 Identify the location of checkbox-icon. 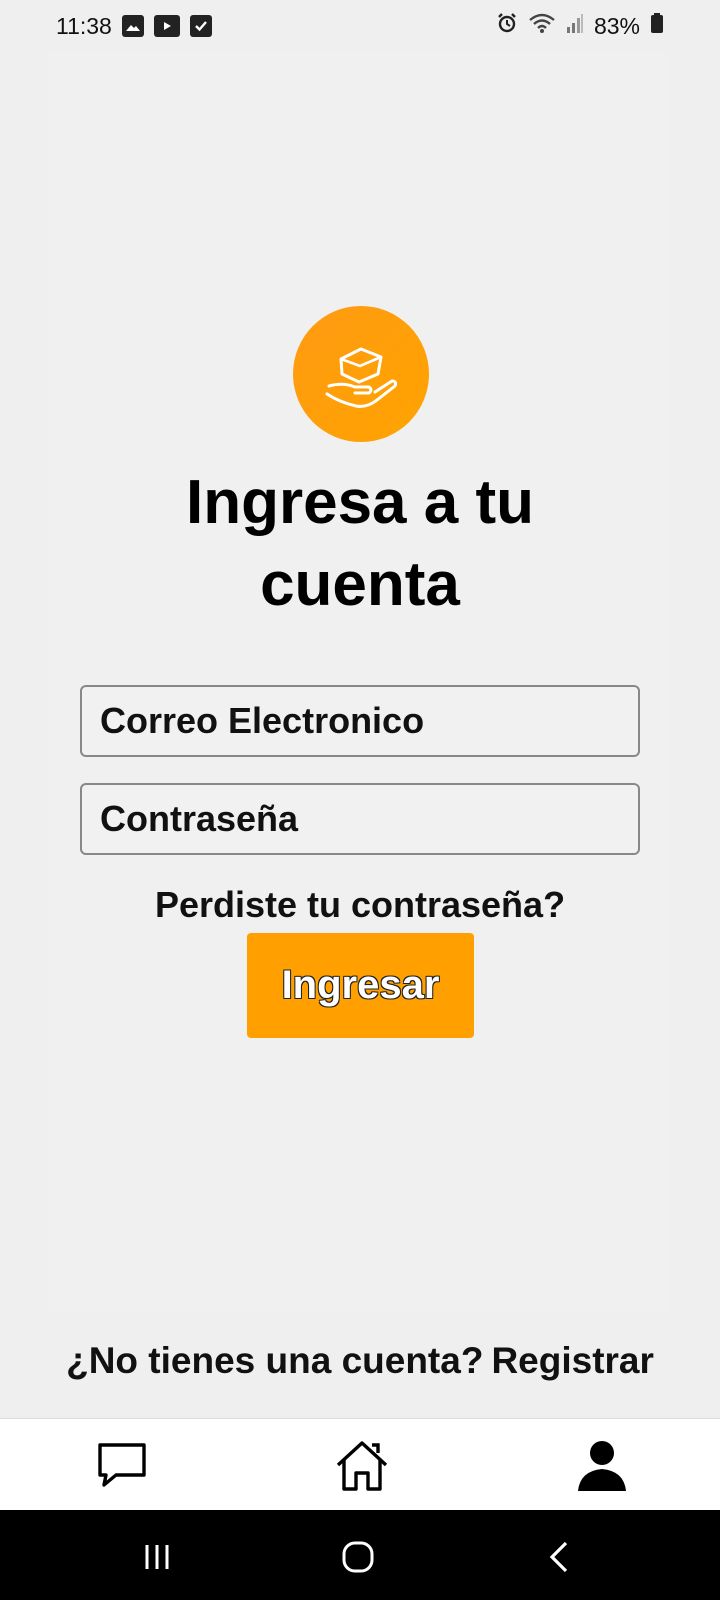
(200, 26).